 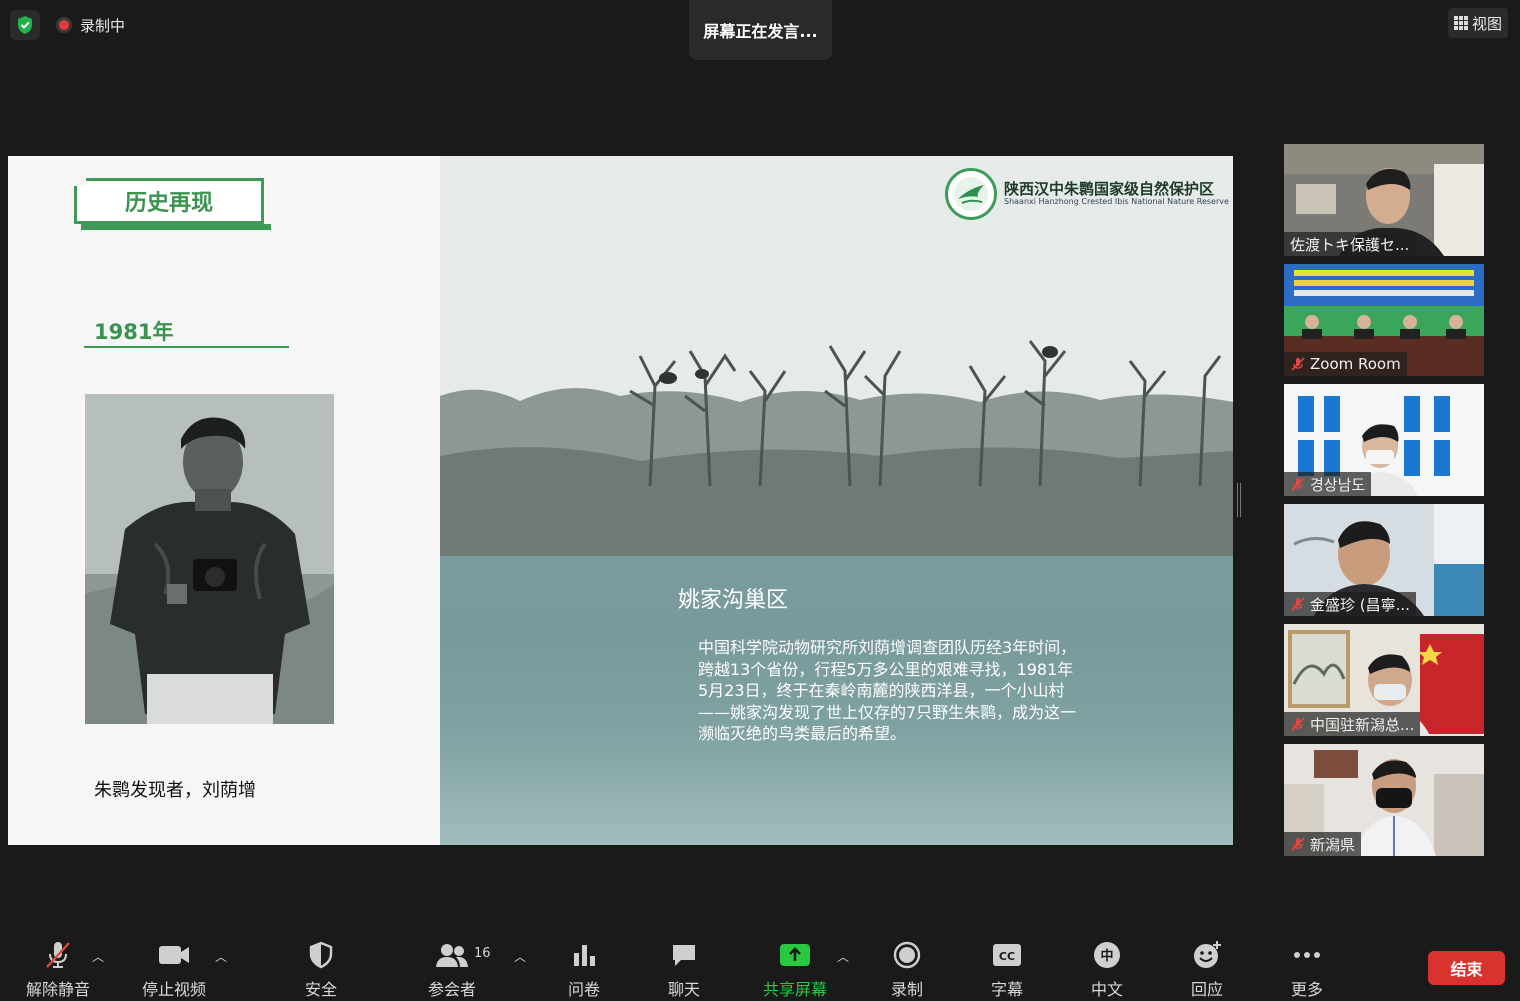 What do you see at coordinates (58, 989) in the screenshot?
I see `unmute-label: 解除静音` at bounding box center [58, 989].